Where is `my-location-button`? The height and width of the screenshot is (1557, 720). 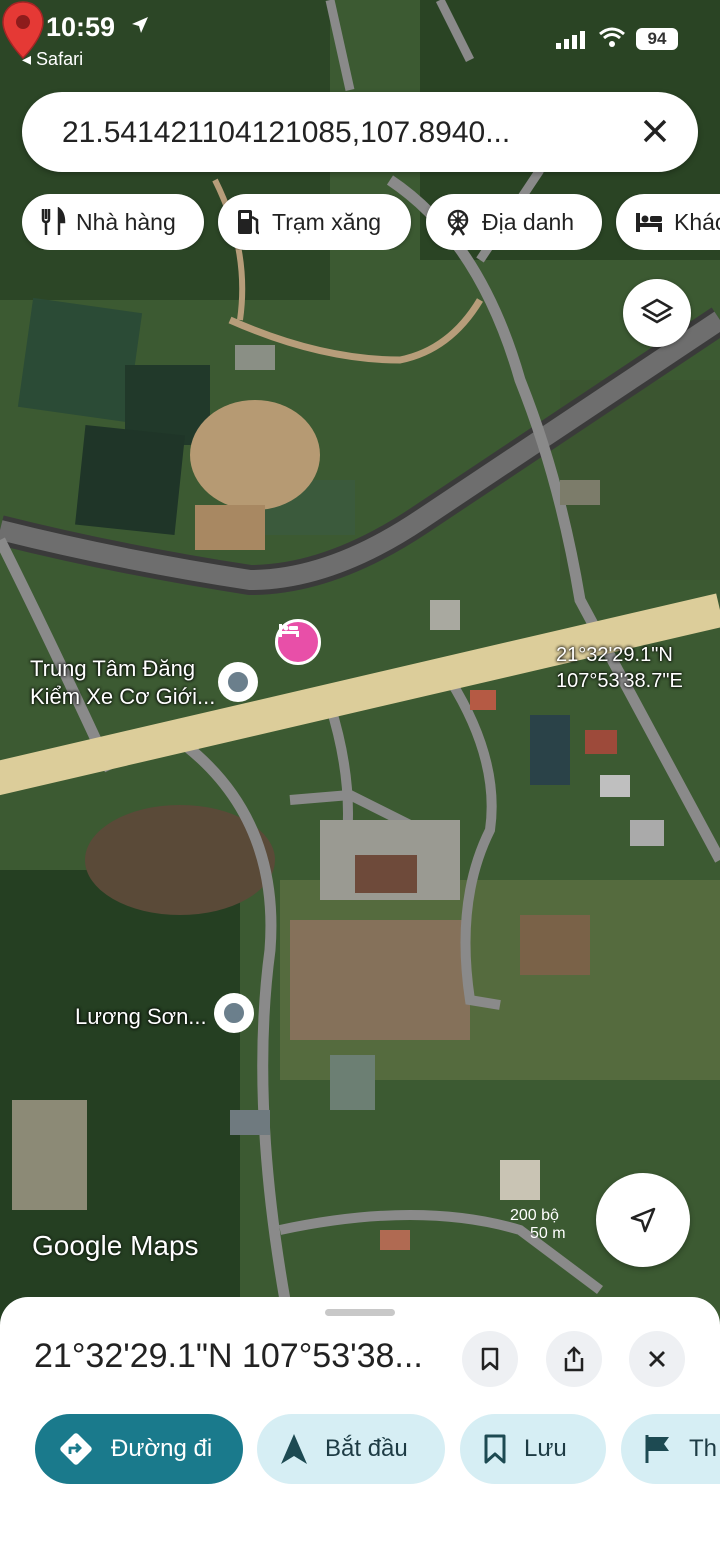
my-location-button is located at coordinates (643, 1220).